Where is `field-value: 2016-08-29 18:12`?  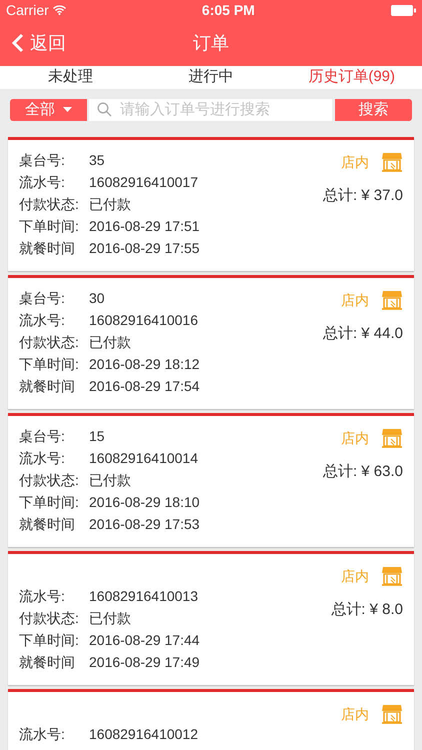 field-value: 2016-08-29 18:12 is located at coordinates (144, 364).